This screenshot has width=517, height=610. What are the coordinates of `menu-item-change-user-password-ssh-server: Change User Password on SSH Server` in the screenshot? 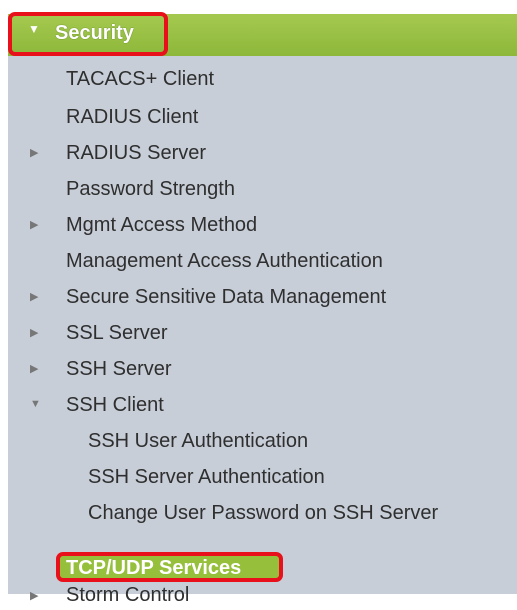 It's located at (263, 513).